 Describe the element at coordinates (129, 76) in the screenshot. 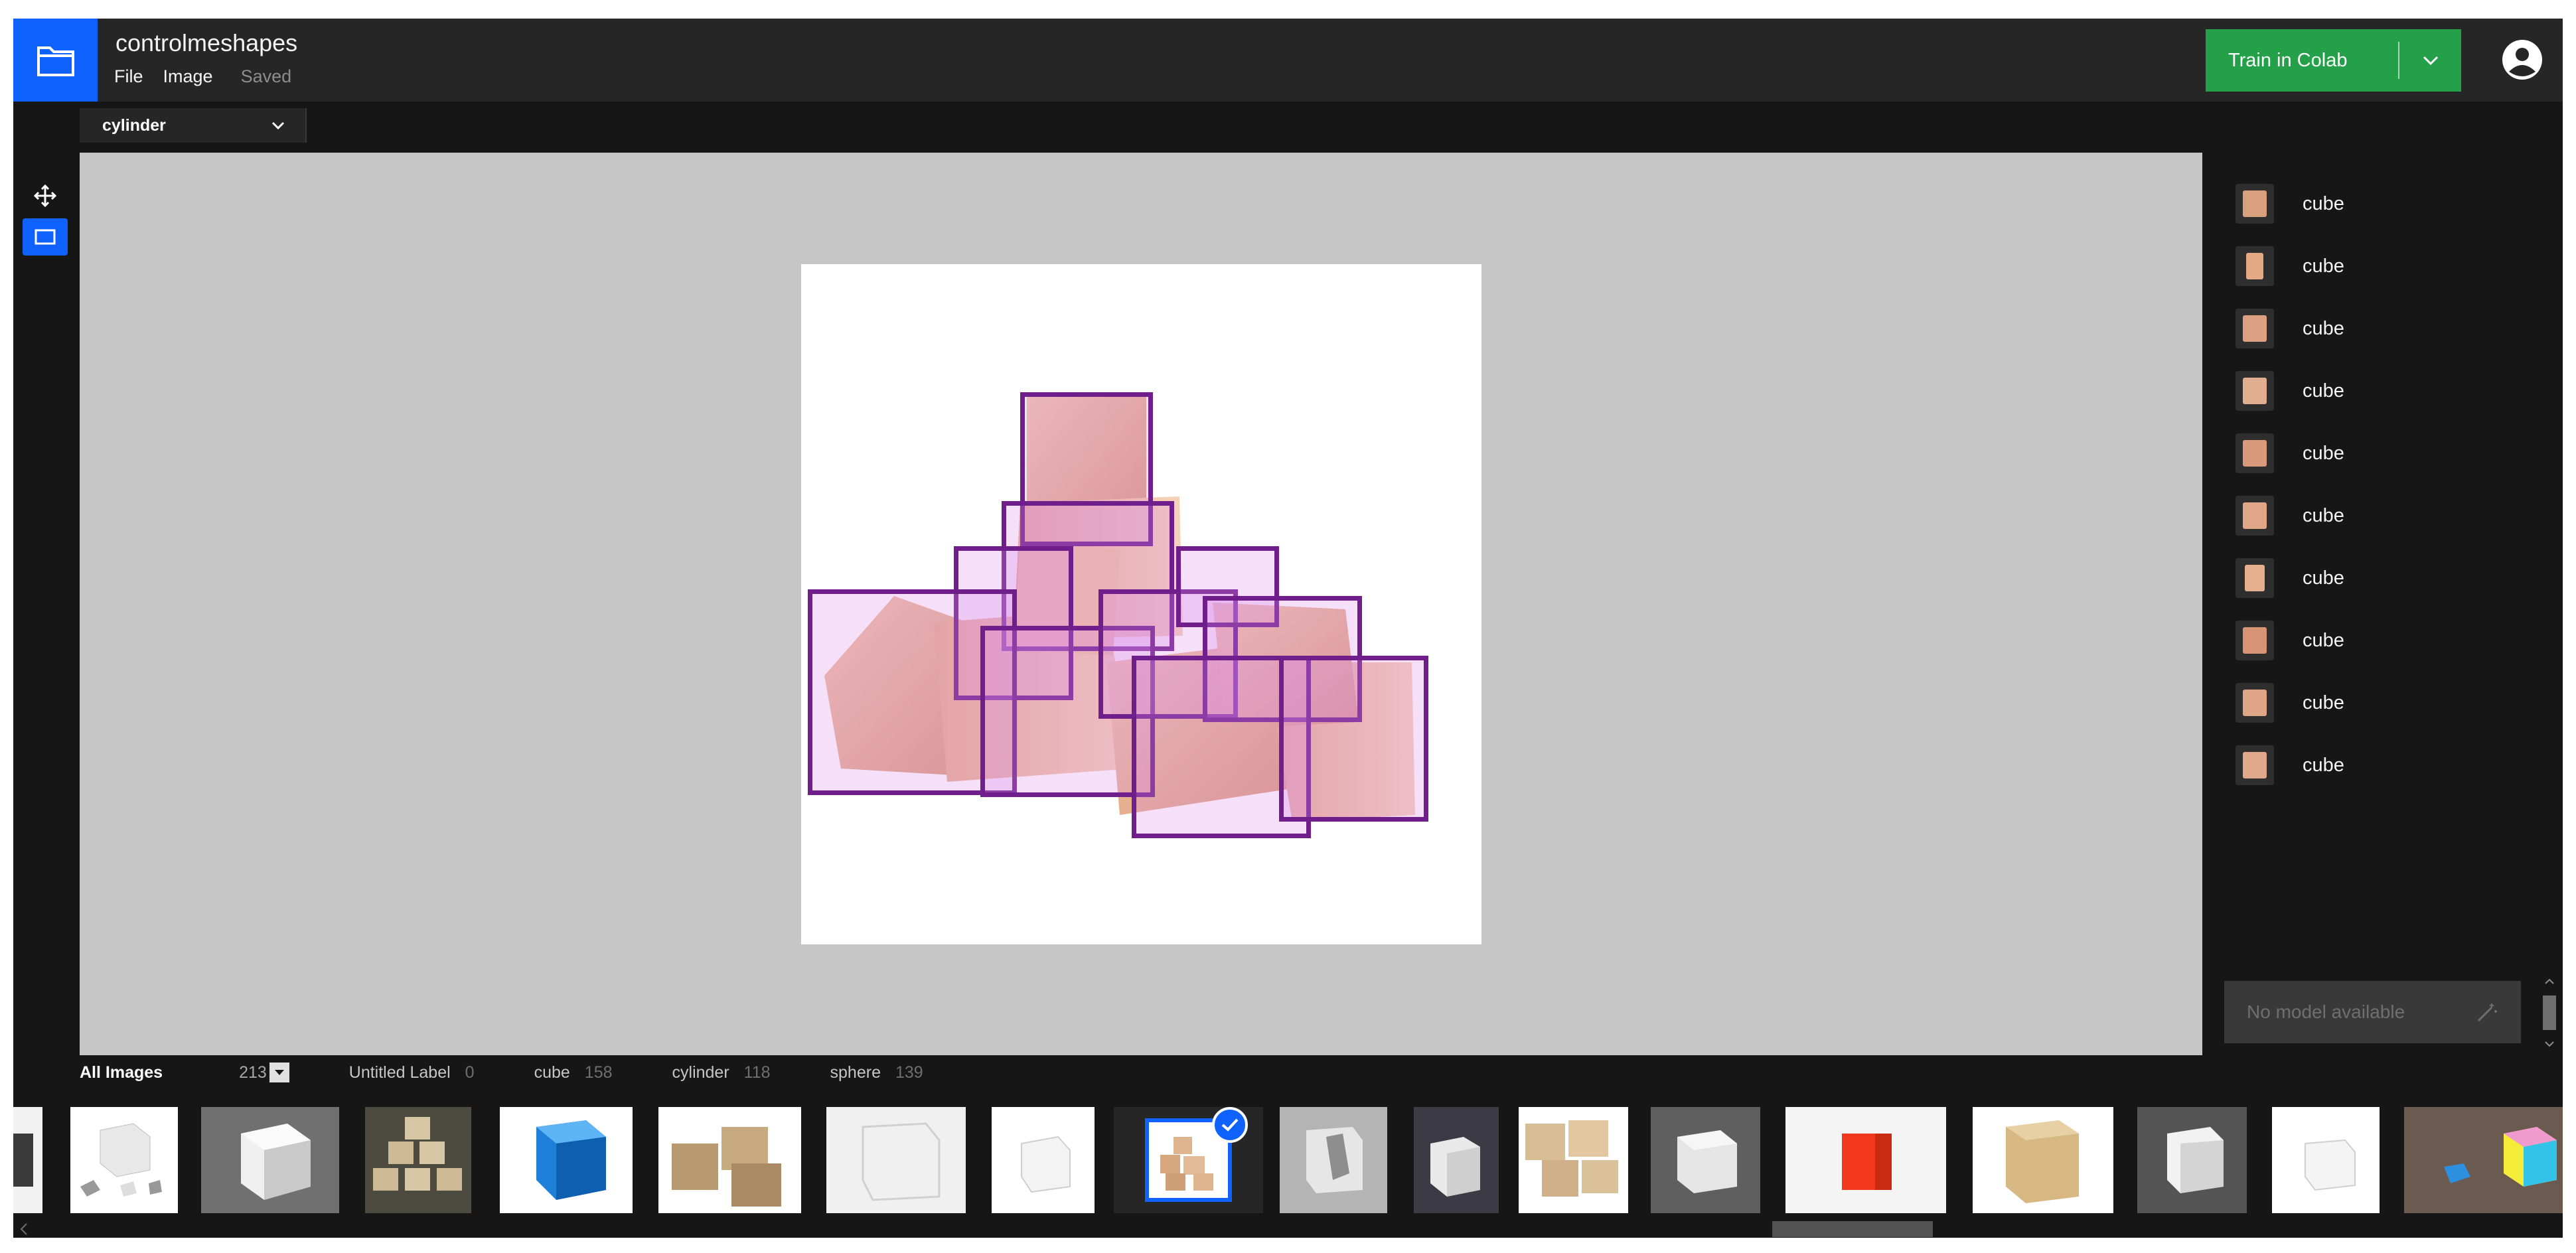

I see `menu-file: File` at that location.